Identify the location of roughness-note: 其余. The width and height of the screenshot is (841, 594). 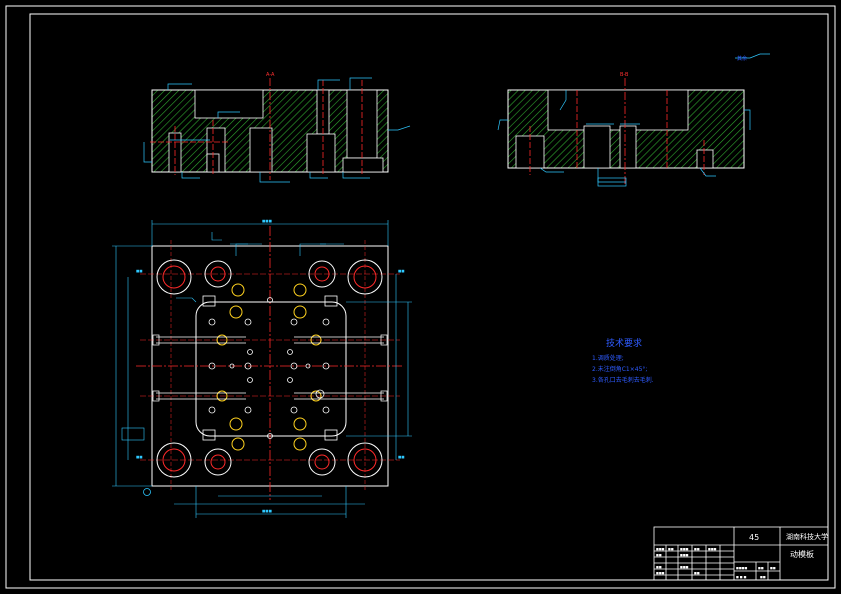
(742, 58).